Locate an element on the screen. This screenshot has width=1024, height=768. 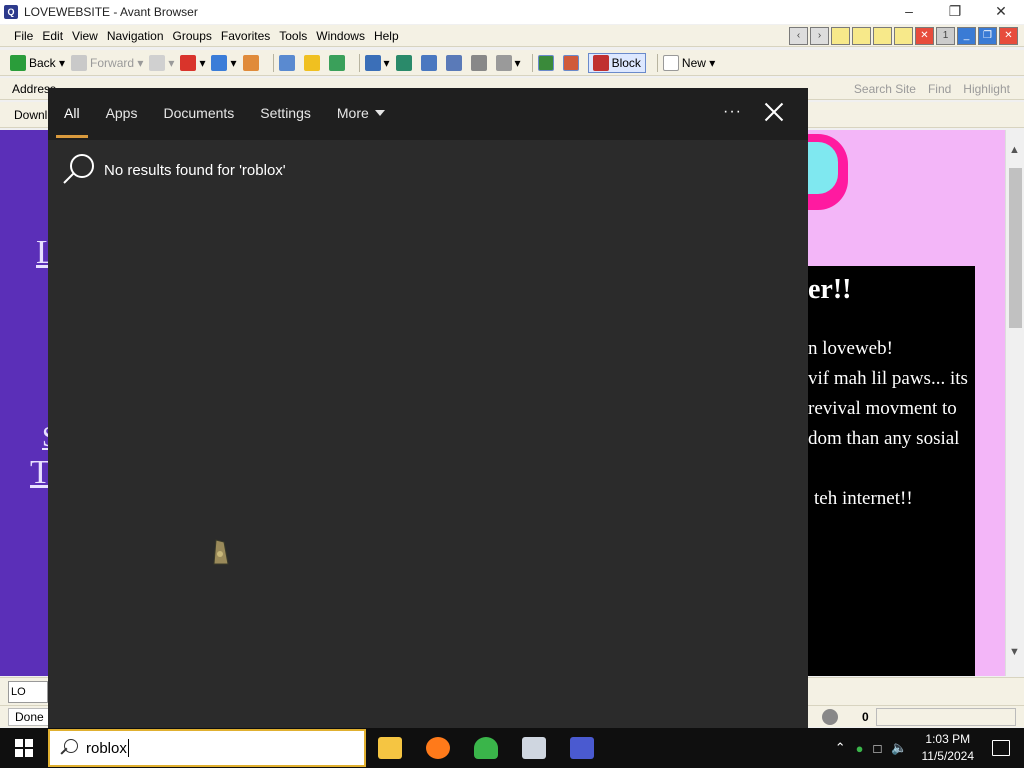
image-toggle-button is located at coordinates (547, 62).